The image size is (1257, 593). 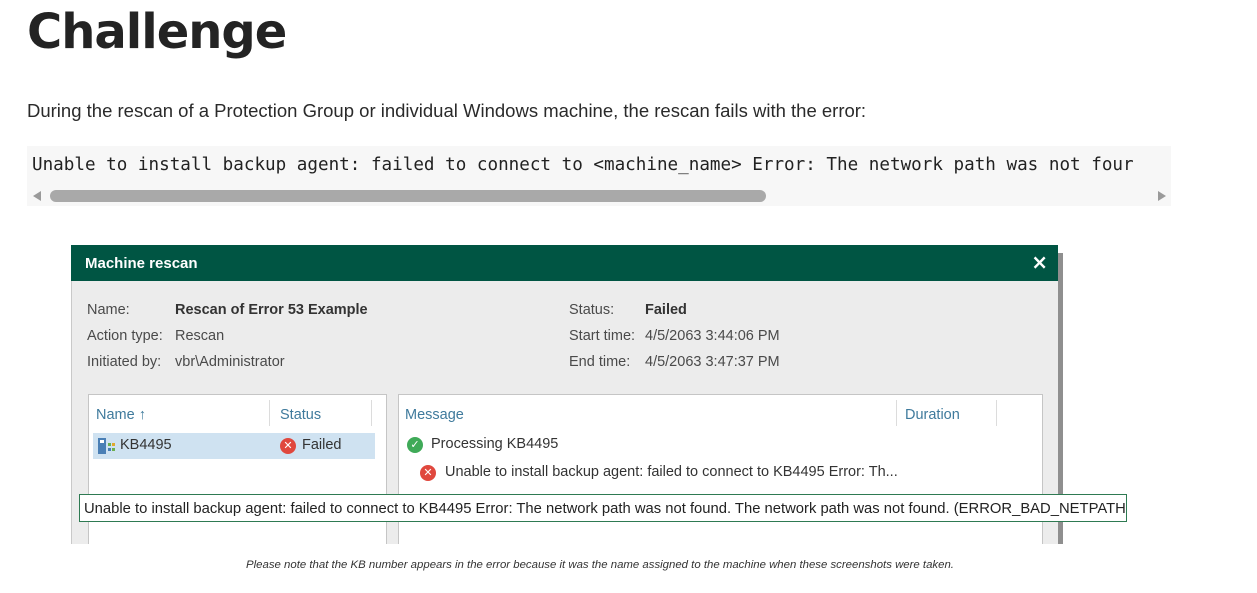 What do you see at coordinates (712, 336) in the screenshot?
I see `start-time-value: 4/5/2063 3:44:06 PM` at bounding box center [712, 336].